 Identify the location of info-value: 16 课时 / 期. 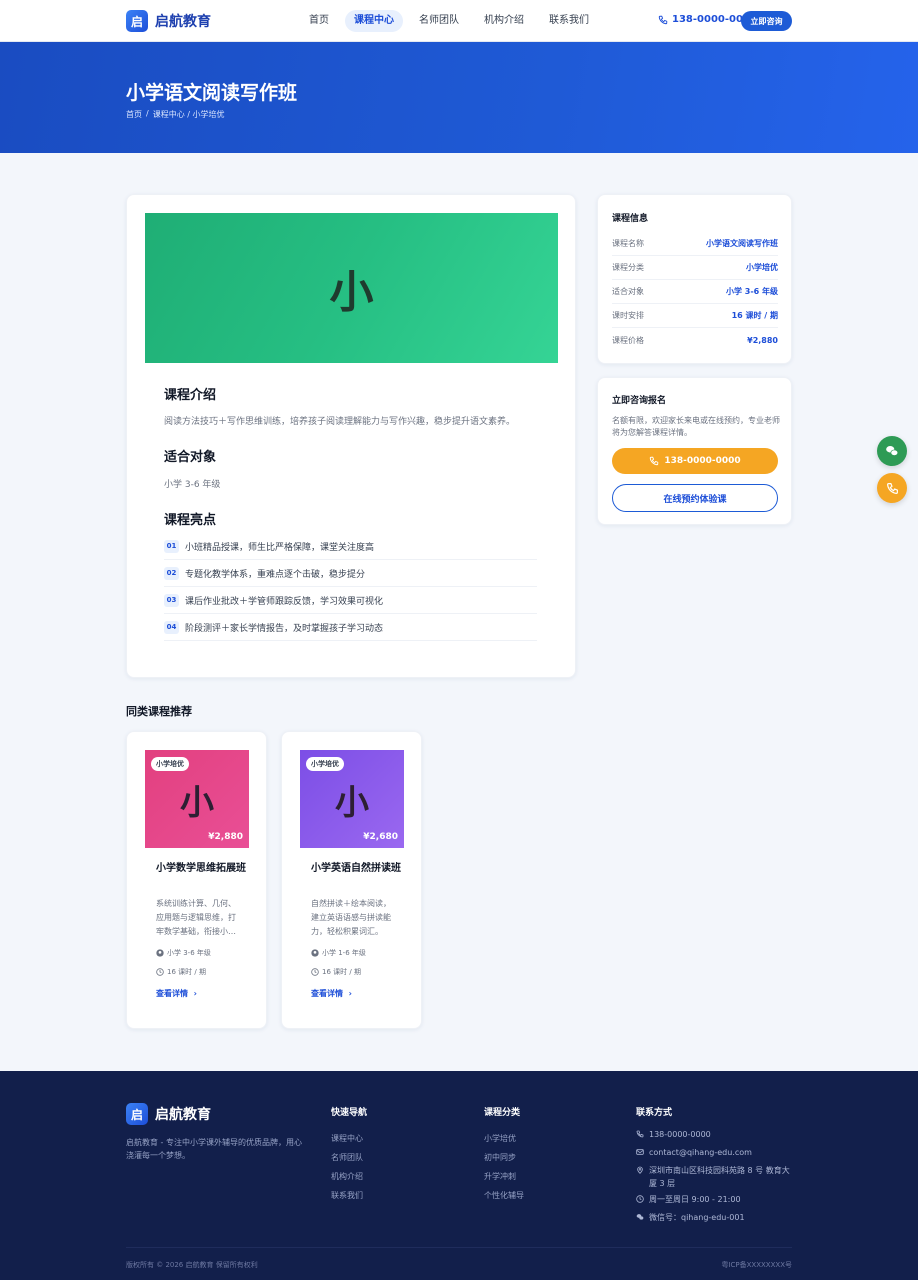
(754, 315).